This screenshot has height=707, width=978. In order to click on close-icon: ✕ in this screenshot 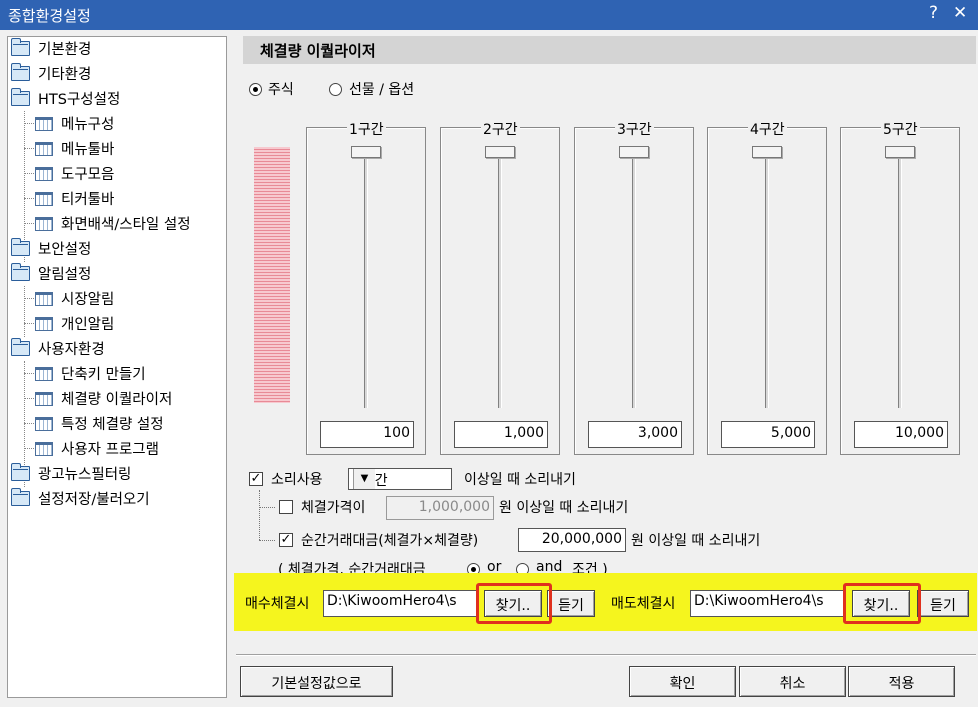, I will do `click(960, 13)`.